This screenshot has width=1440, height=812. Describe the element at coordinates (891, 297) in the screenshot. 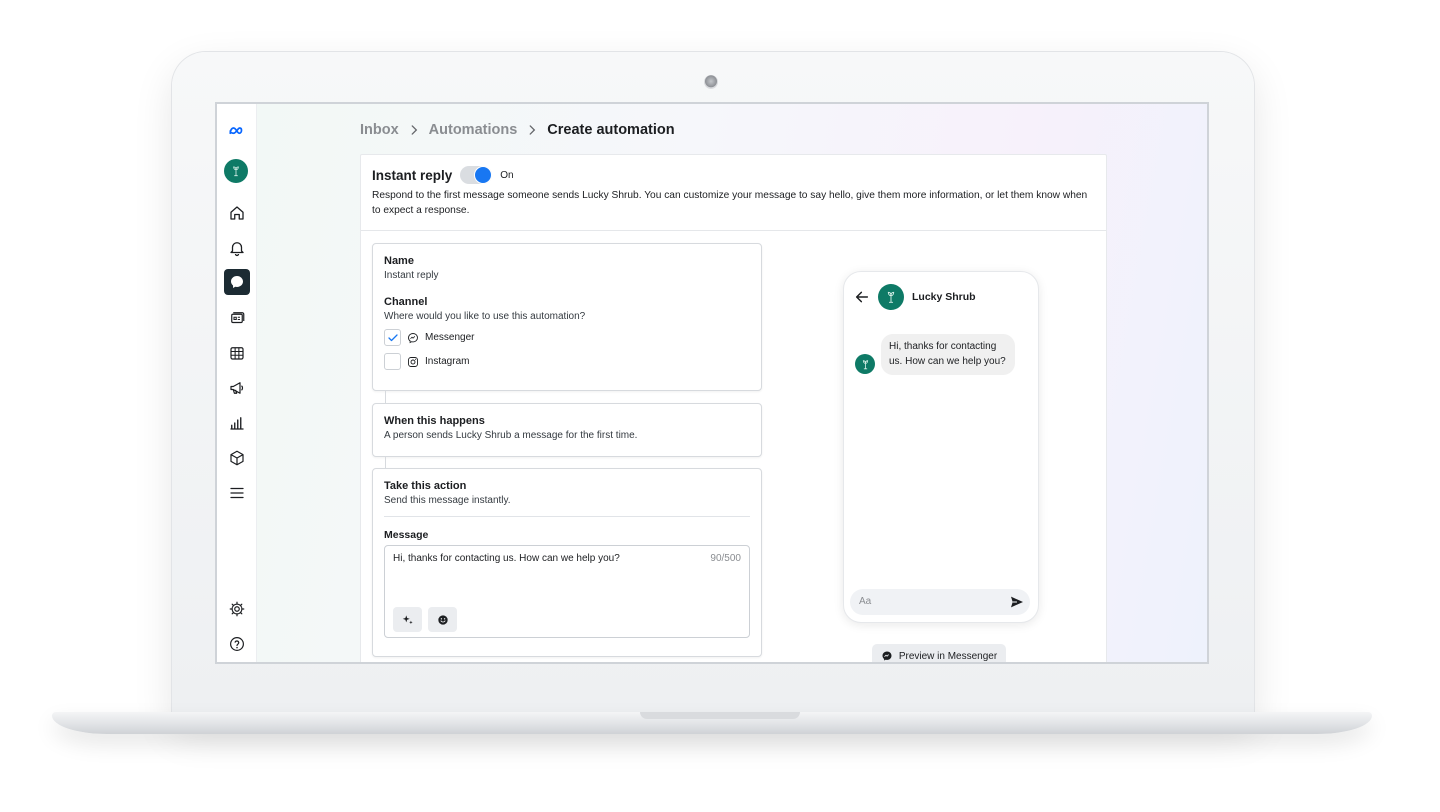

I see `preview-avatar` at that location.